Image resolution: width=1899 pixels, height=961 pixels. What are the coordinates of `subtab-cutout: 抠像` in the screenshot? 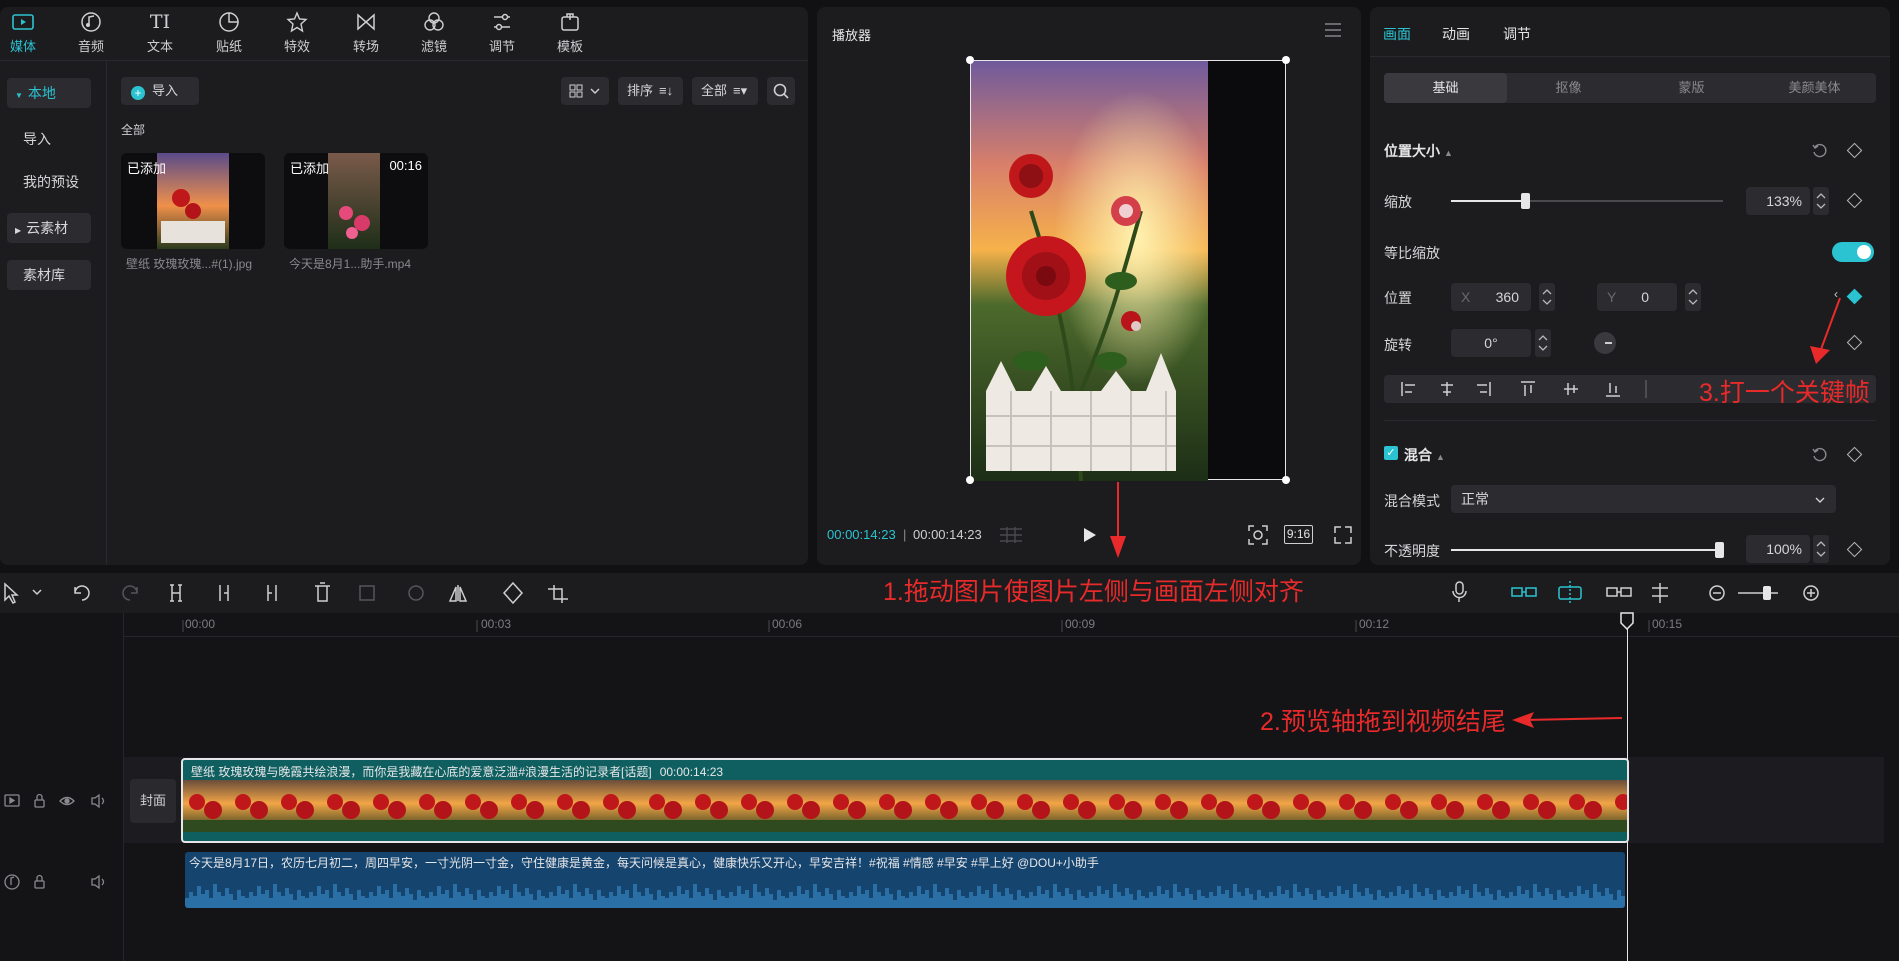 It's located at (1568, 88).